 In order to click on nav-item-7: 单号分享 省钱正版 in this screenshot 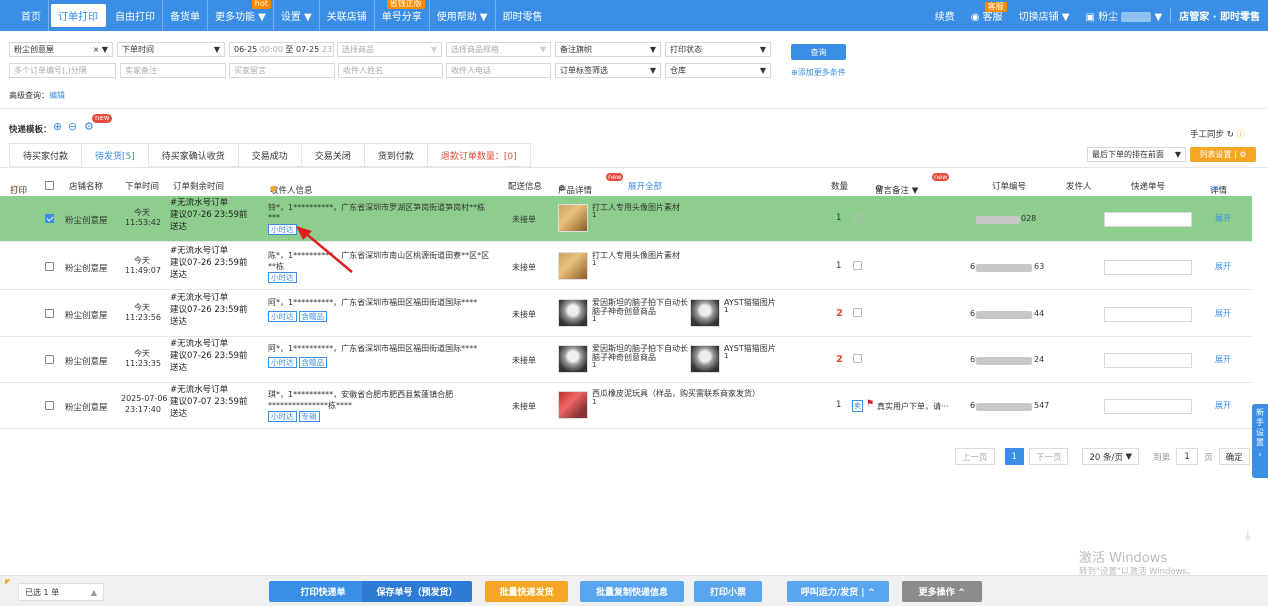, I will do `click(402, 15)`.